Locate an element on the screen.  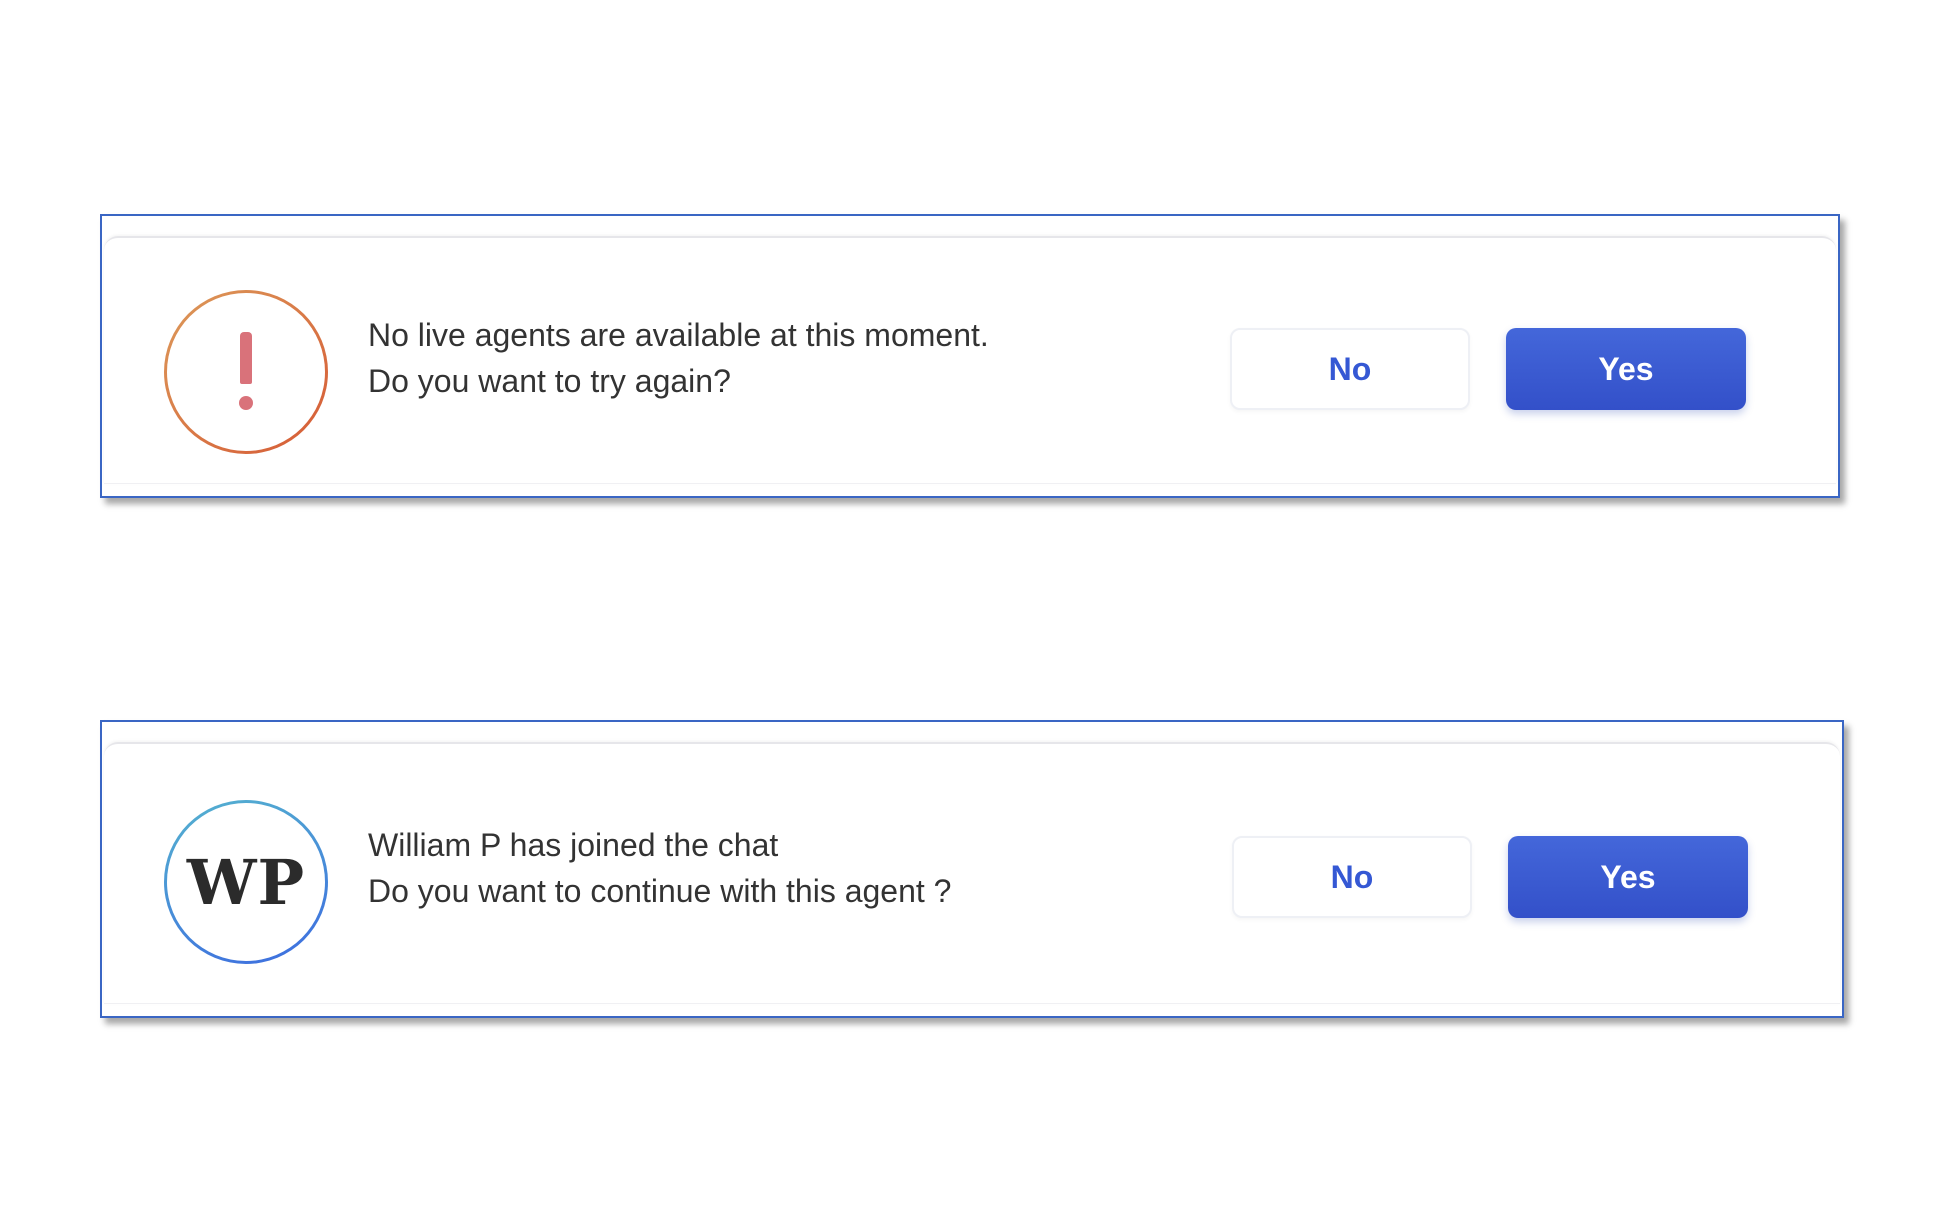
message-line-1: William P has joined the chat is located at coordinates (573, 845).